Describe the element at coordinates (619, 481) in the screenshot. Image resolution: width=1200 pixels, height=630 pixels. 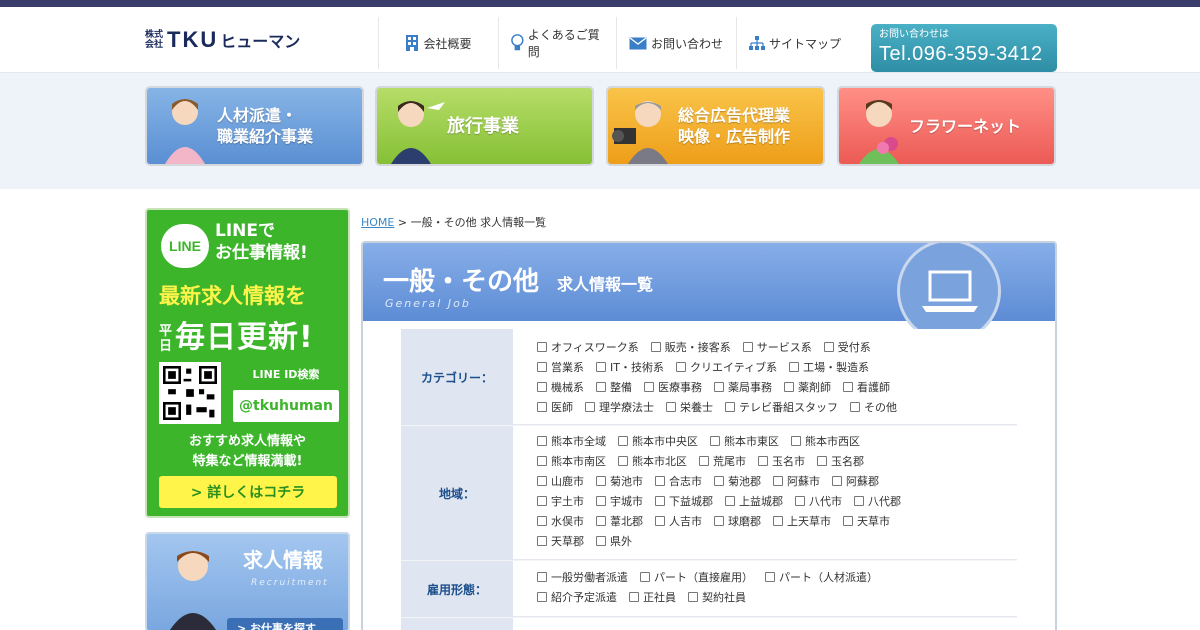
I see `area-checkbox: 菊池市` at that location.